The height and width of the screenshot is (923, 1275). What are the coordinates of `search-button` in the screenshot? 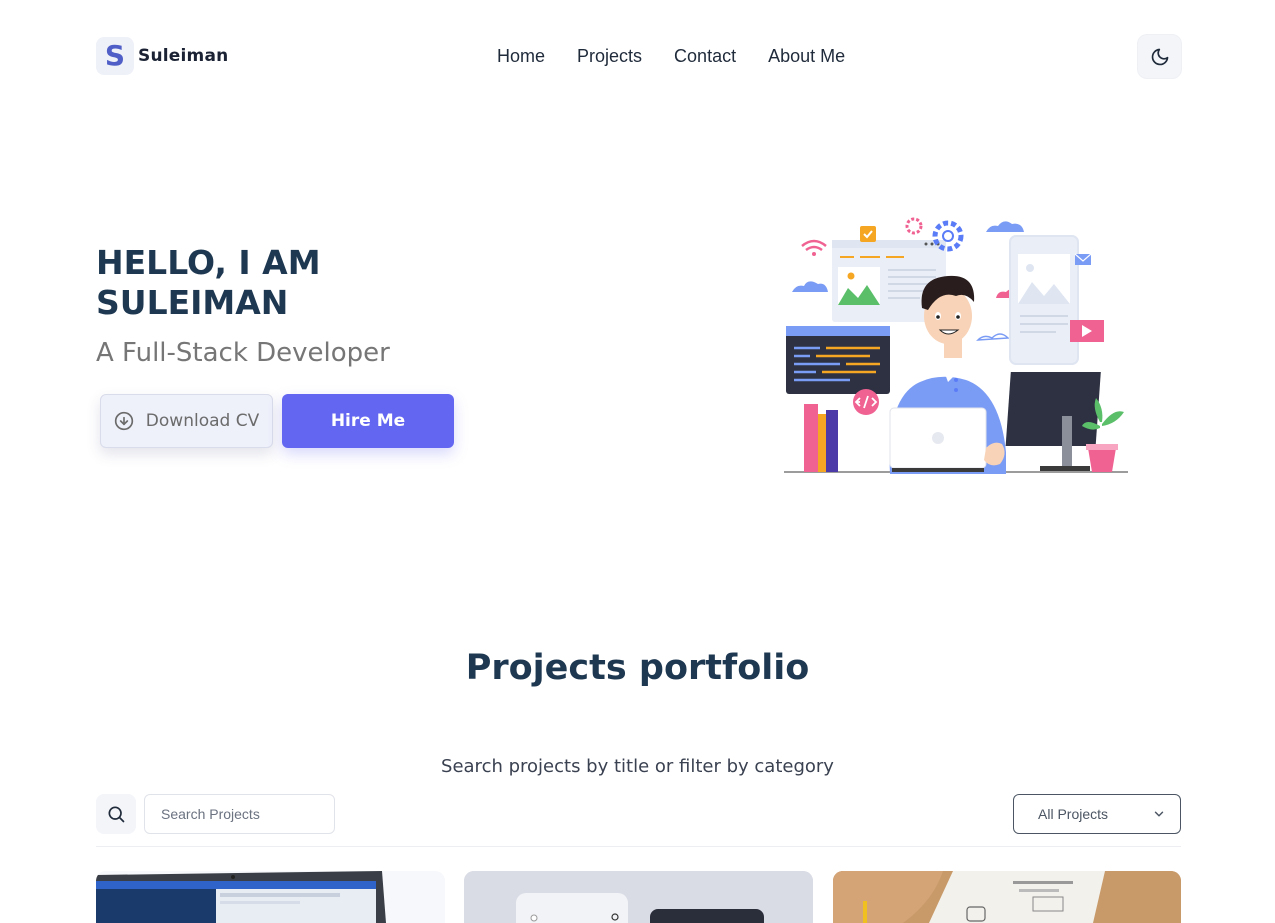 It's located at (116, 814).